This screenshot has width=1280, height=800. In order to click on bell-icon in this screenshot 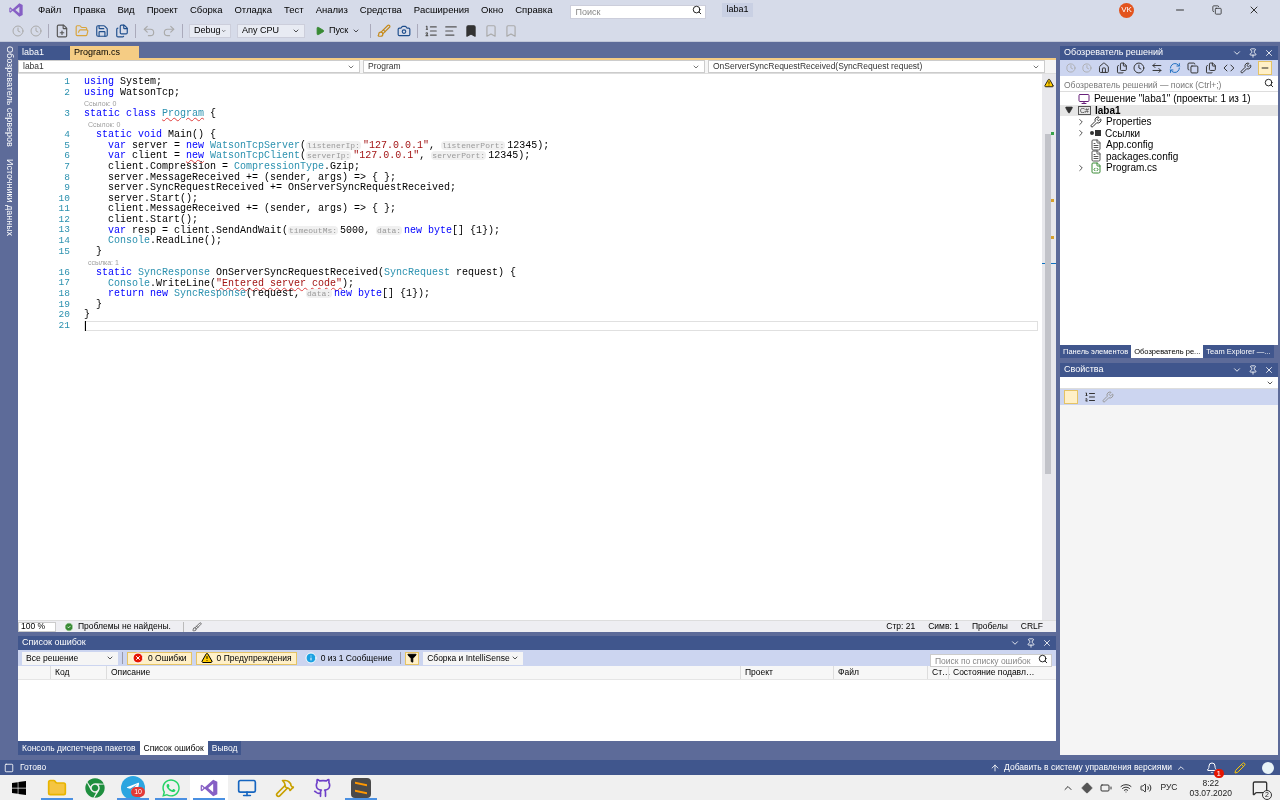, I will do `click(1212, 767)`.